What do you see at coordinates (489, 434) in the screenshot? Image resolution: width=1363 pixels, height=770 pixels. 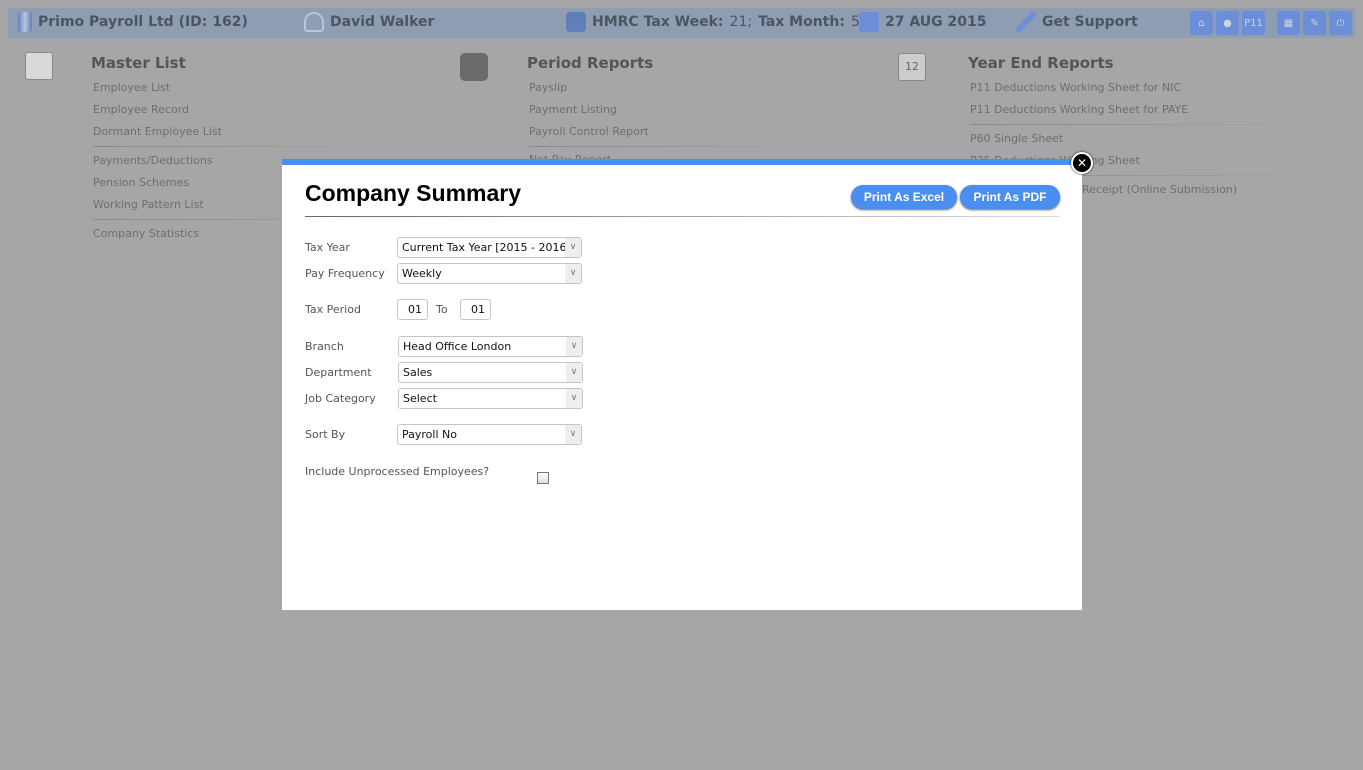 I see `sort-by-select: Payroll No ∨` at bounding box center [489, 434].